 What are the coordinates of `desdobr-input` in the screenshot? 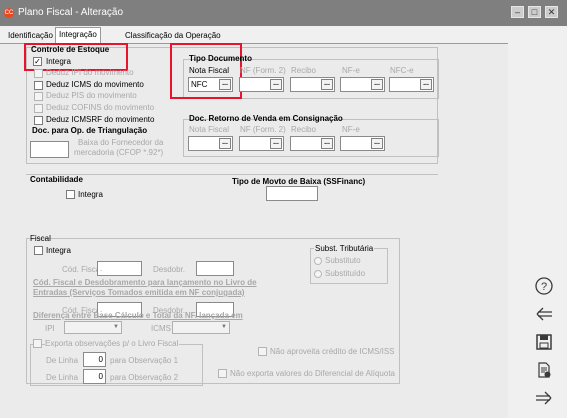 It's located at (215, 268).